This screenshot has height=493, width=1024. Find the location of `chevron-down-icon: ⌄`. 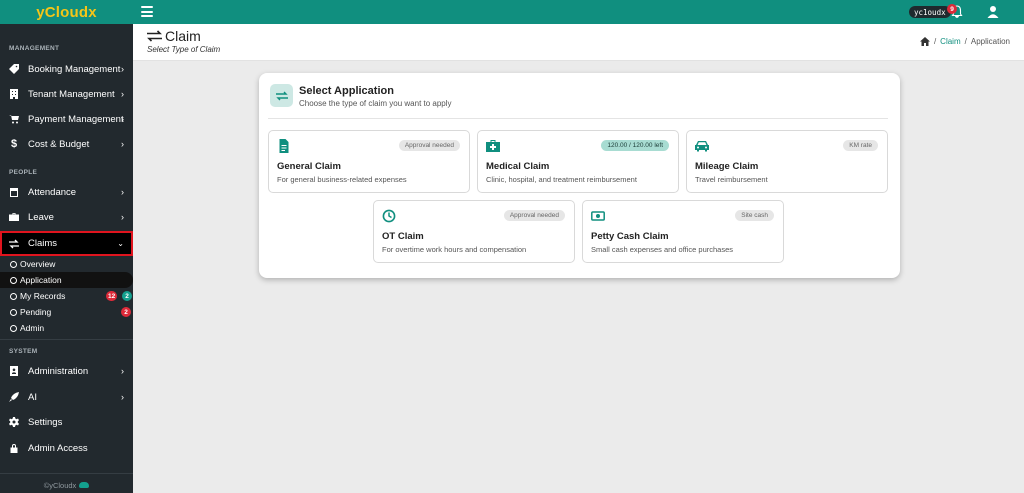

chevron-down-icon: ⌄ is located at coordinates (120, 243).